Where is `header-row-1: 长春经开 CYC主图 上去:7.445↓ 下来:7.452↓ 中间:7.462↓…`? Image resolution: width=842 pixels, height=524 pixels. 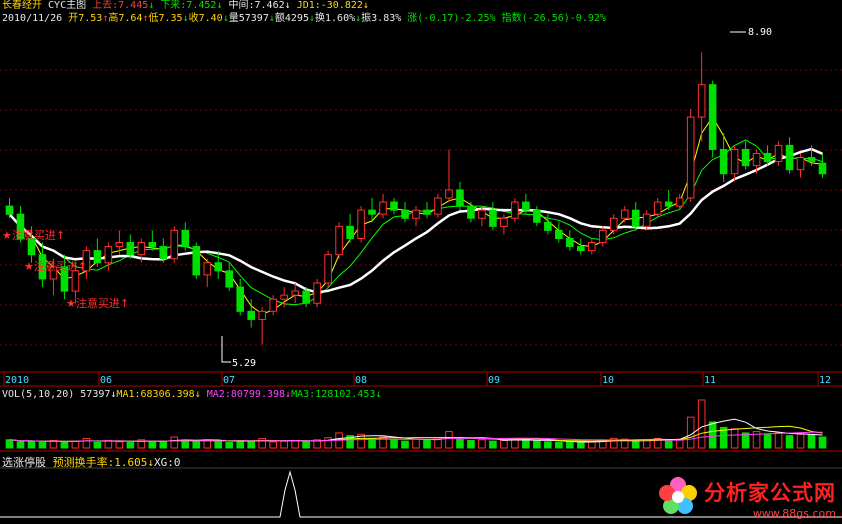
header-row-1: 长春经开 CYC主图 上去:7.445↓ 下来:7.452↓ 中间:7.462↓… is located at coordinates (185, 6).